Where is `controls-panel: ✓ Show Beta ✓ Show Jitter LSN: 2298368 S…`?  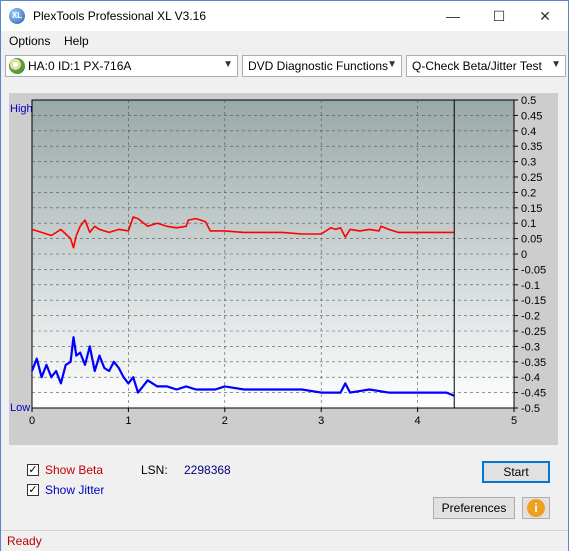 controls-panel: ✓ Show Beta ✓ Show Jitter LSN: 2298368 S… is located at coordinates (283, 491).